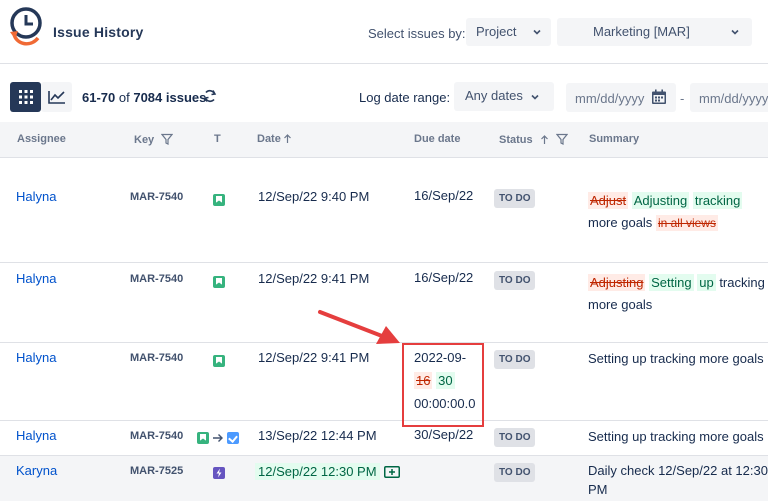  What do you see at coordinates (269, 139) in the screenshot?
I see `column-date-label: Date` at bounding box center [269, 139].